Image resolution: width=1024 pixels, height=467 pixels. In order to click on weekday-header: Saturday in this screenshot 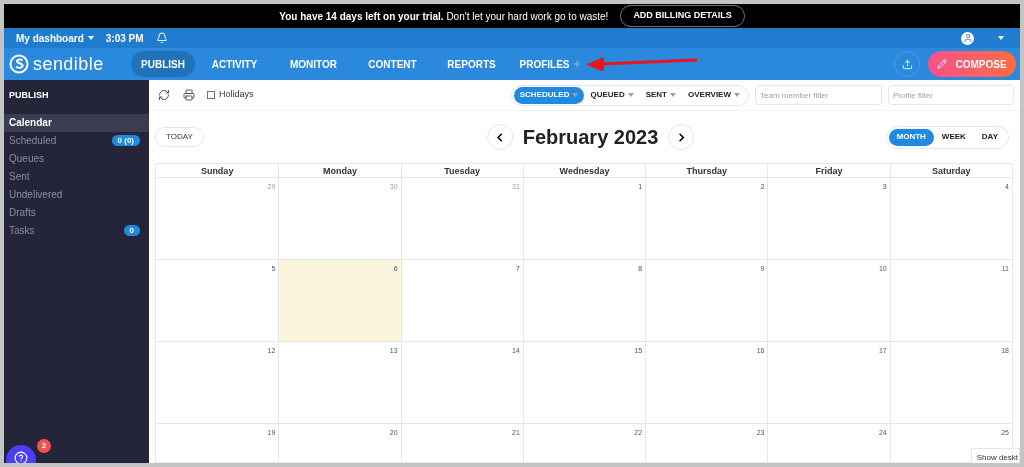, I will do `click(950, 171)`.